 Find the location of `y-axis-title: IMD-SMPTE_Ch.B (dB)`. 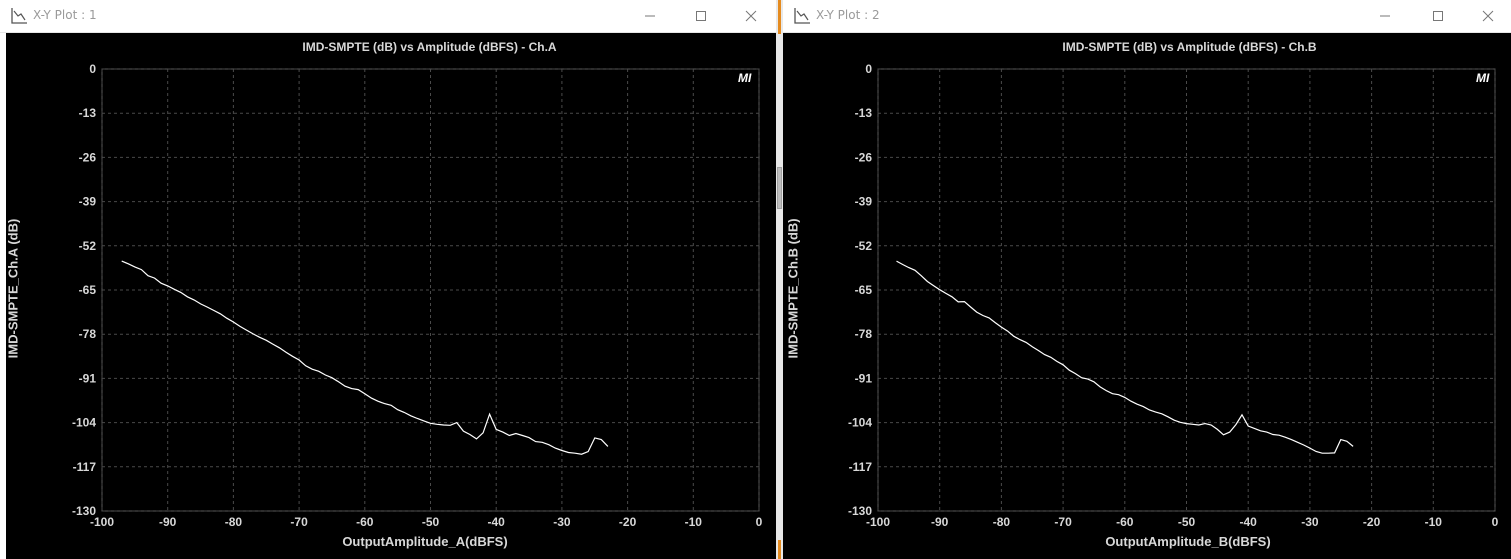

y-axis-title: IMD-SMPTE_Ch.B (dB) is located at coordinates (793, 288).